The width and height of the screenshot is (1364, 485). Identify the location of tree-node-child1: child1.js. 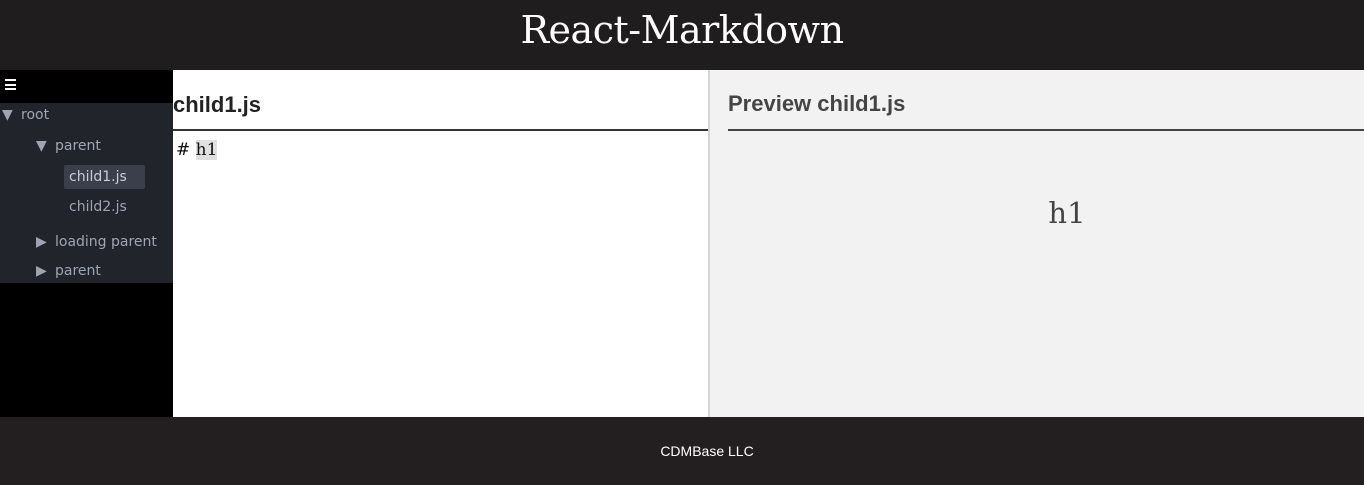
(104, 177).